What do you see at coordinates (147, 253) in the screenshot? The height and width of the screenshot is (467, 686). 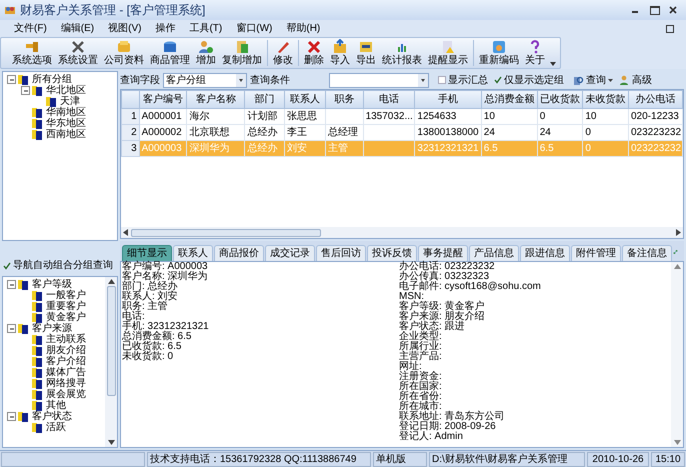 I see `tab: 细节显示` at bounding box center [147, 253].